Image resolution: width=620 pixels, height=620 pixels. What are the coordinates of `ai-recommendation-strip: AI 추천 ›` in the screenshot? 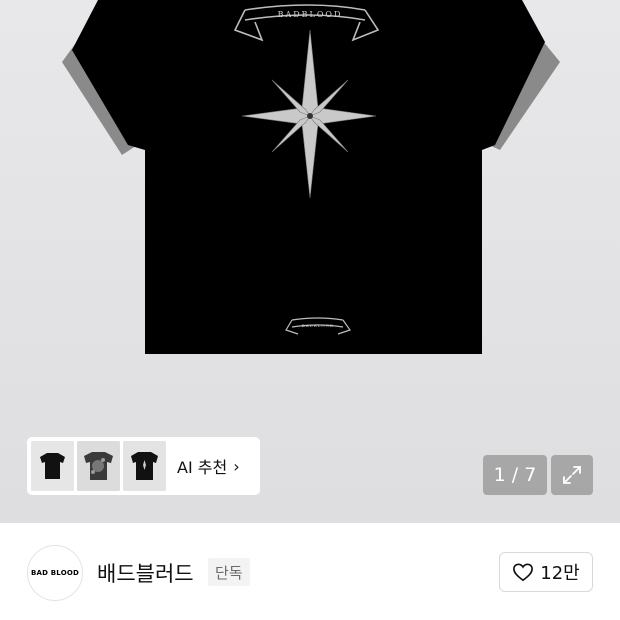 It's located at (143, 466).